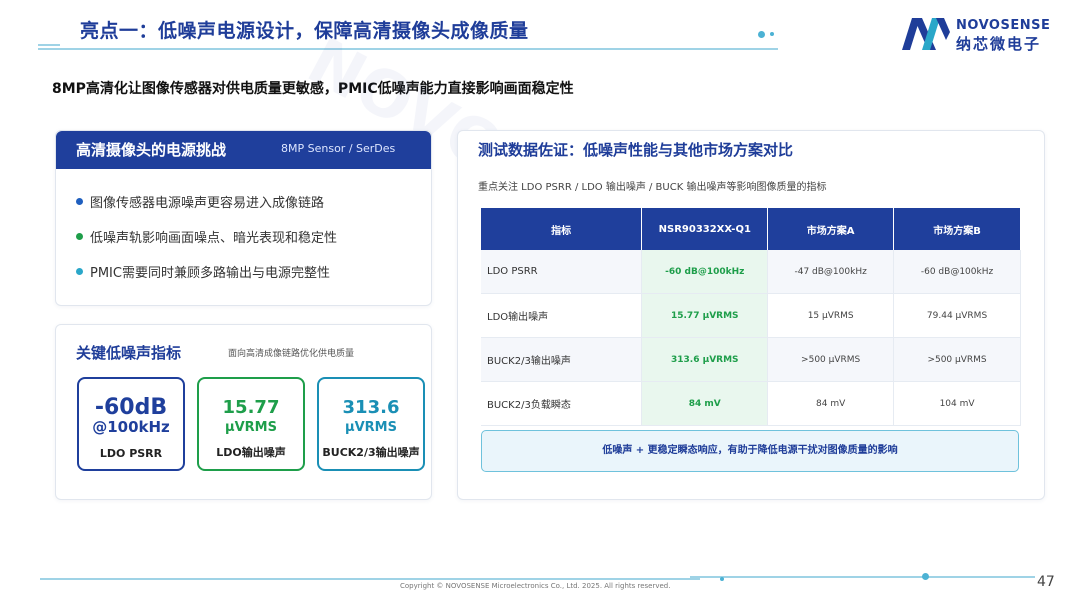  I want to click on bullet-item: PMIC需要同时兼顾多路输出与电源完整性, so click(203, 271).